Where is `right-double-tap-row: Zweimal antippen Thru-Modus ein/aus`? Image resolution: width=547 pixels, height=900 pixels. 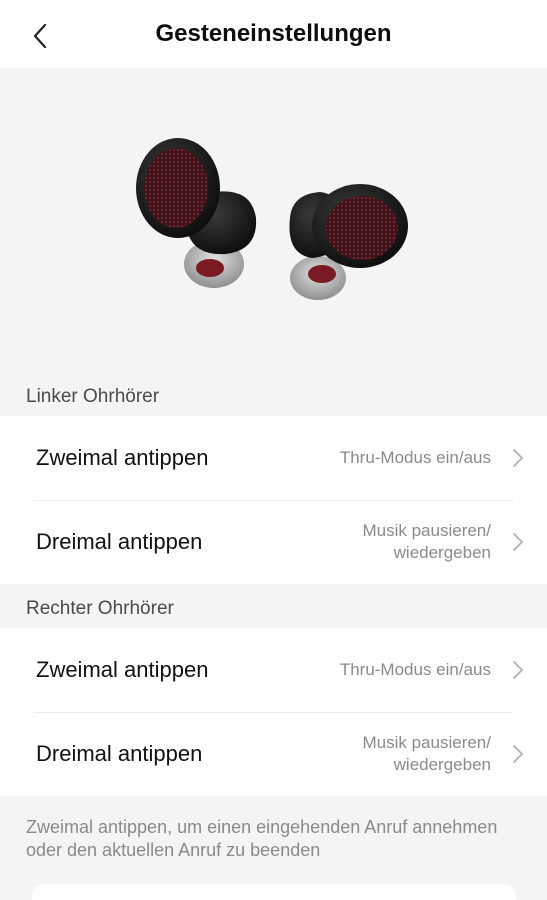 right-double-tap-row: Zweimal antippen Thru-Modus ein/aus is located at coordinates (273, 670).